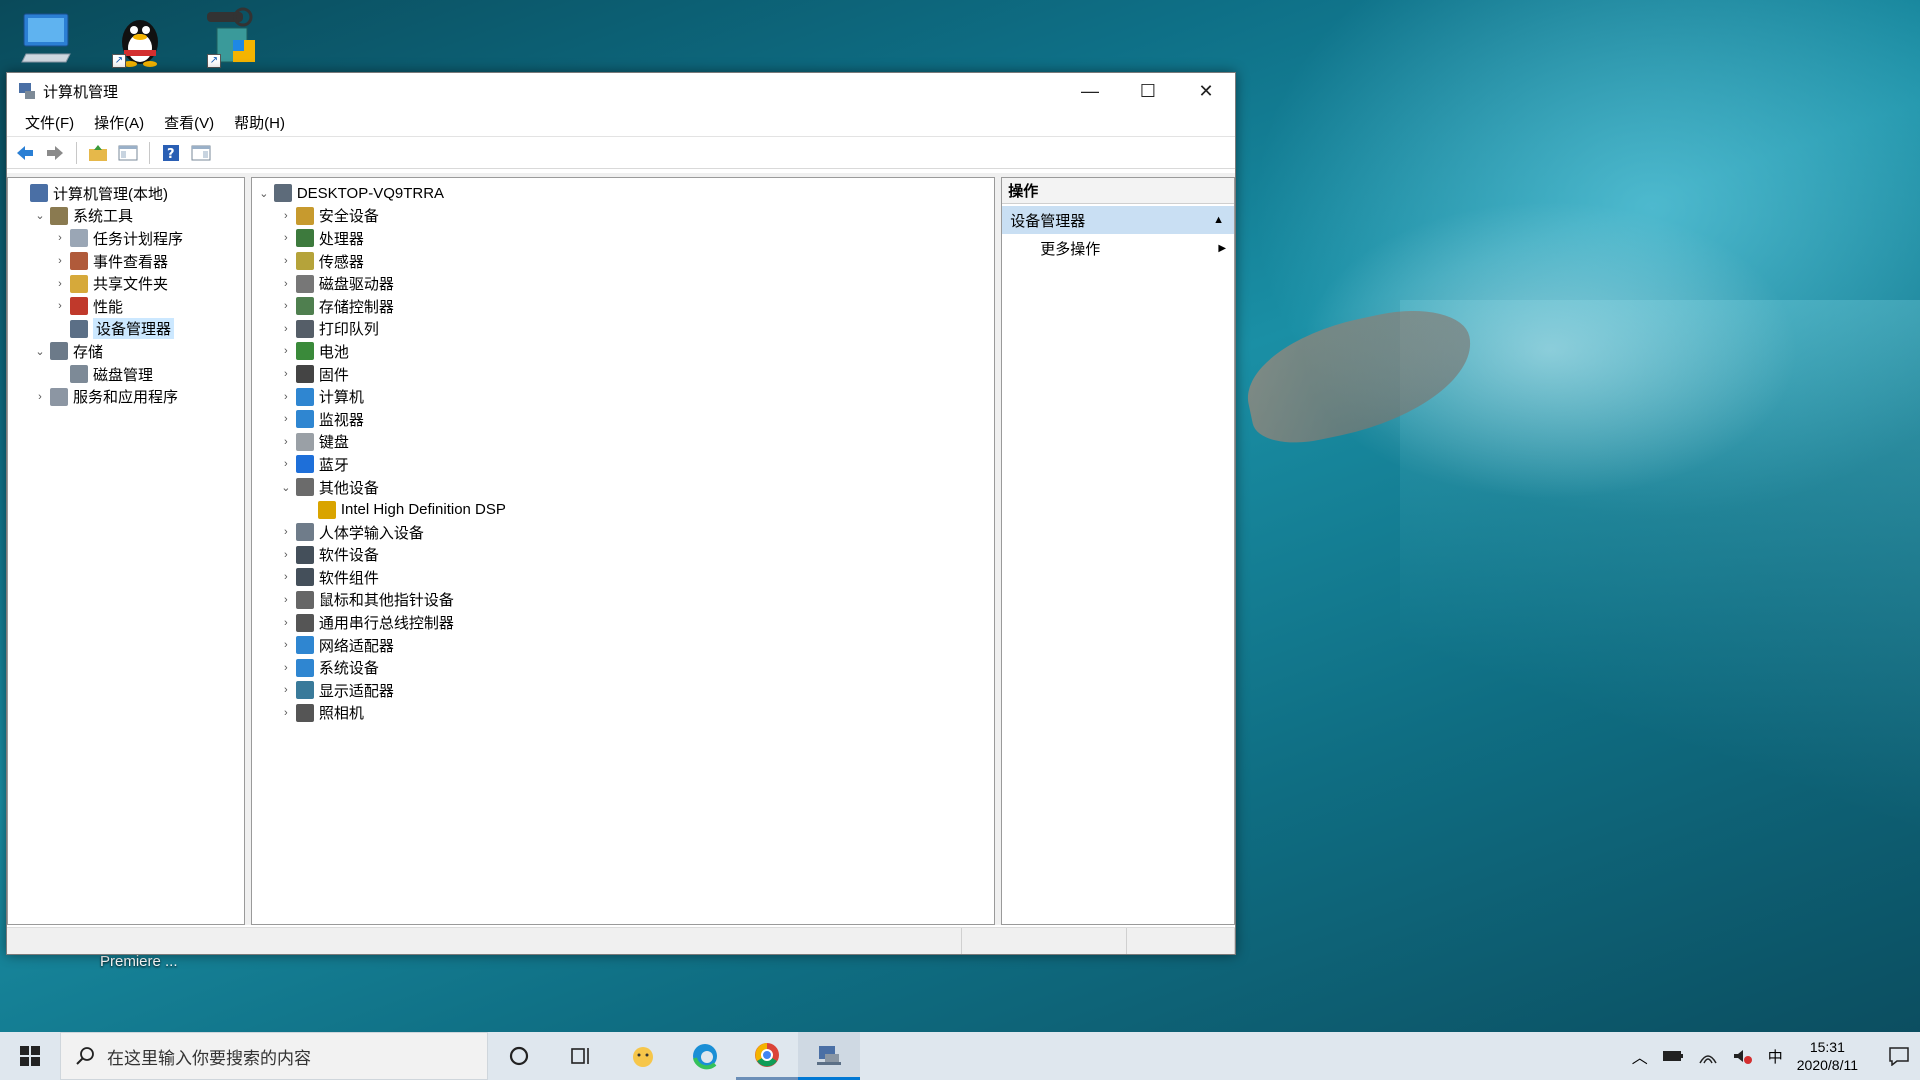 The height and width of the screenshot is (1080, 1920). Describe the element at coordinates (259, 122) in the screenshot. I see `menu-help: 帮助(H)` at that location.